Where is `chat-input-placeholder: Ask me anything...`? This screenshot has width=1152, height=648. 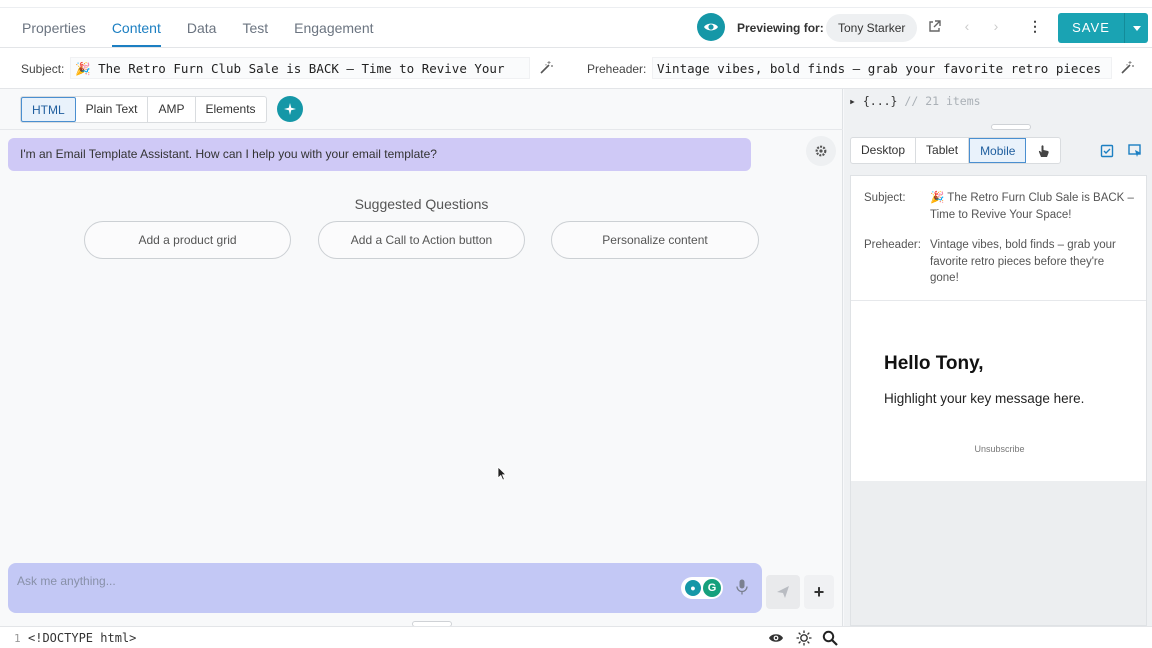 chat-input-placeholder: Ask me anything... is located at coordinates (66, 581).